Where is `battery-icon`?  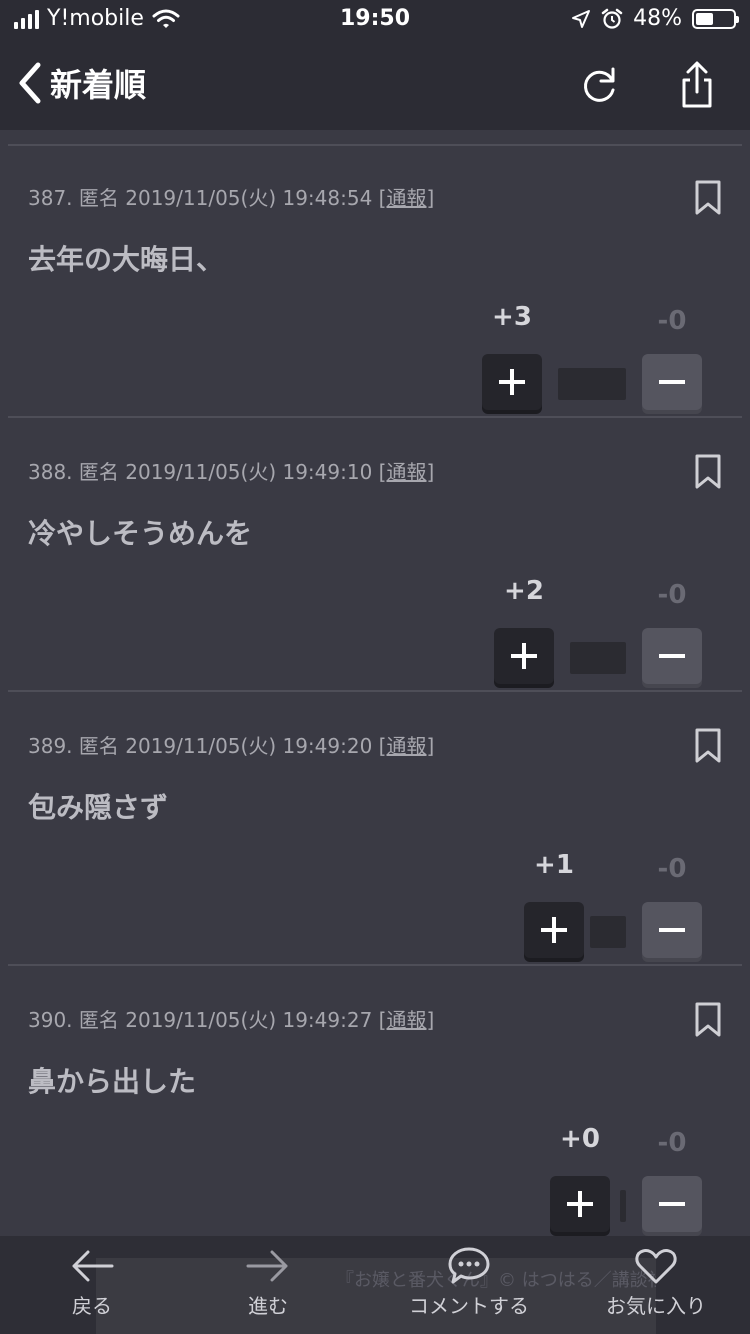 battery-icon is located at coordinates (715, 18).